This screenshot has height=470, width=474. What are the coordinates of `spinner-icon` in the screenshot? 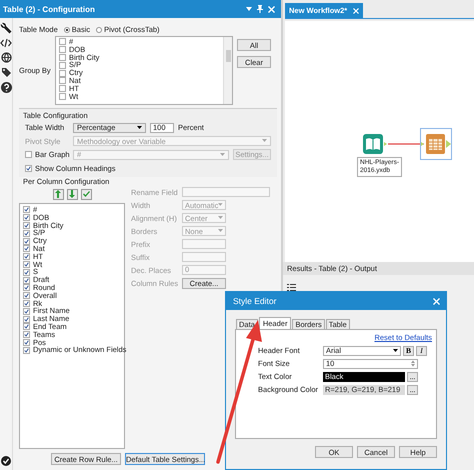 It's located at (413, 363).